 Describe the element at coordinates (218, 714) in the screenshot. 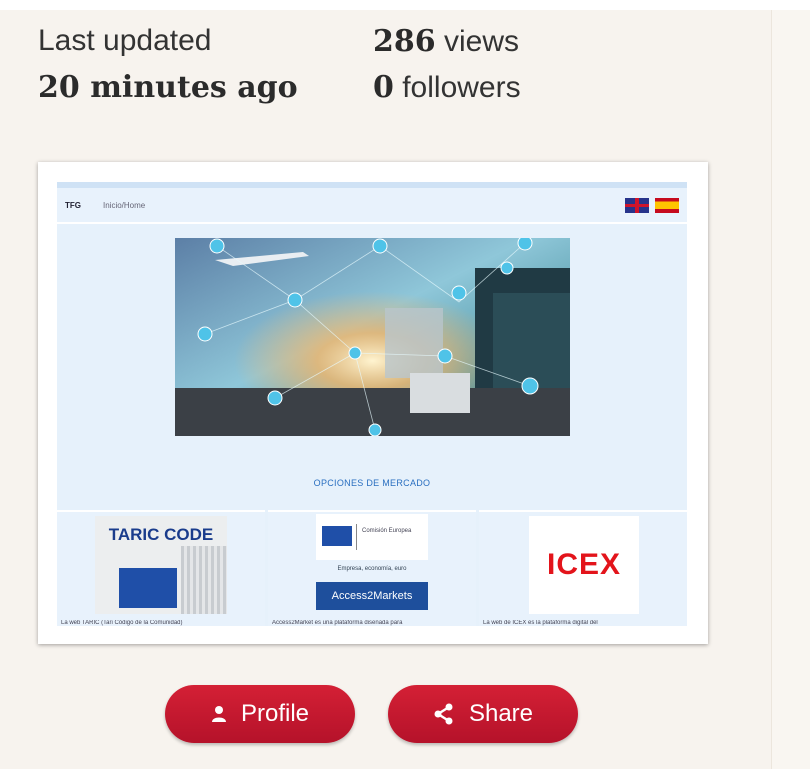

I see `user-icon` at that location.